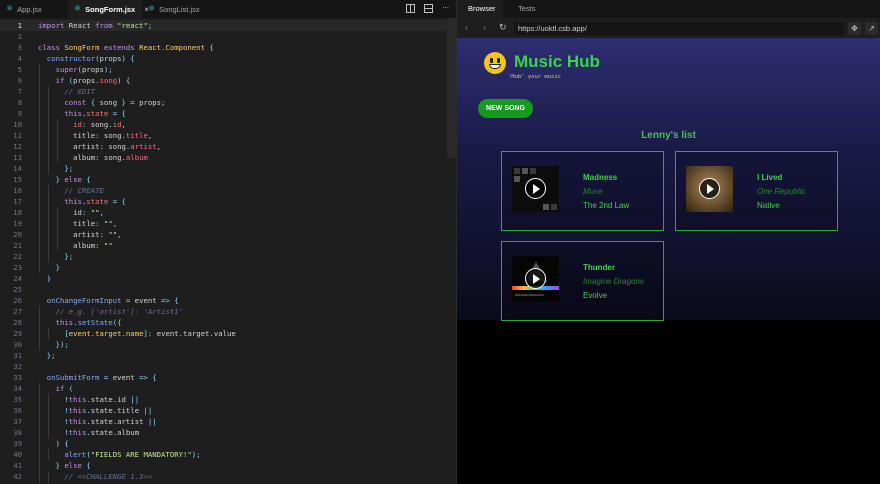  What do you see at coordinates (228, 267) in the screenshot?
I see `code-line: 23 }` at bounding box center [228, 267].